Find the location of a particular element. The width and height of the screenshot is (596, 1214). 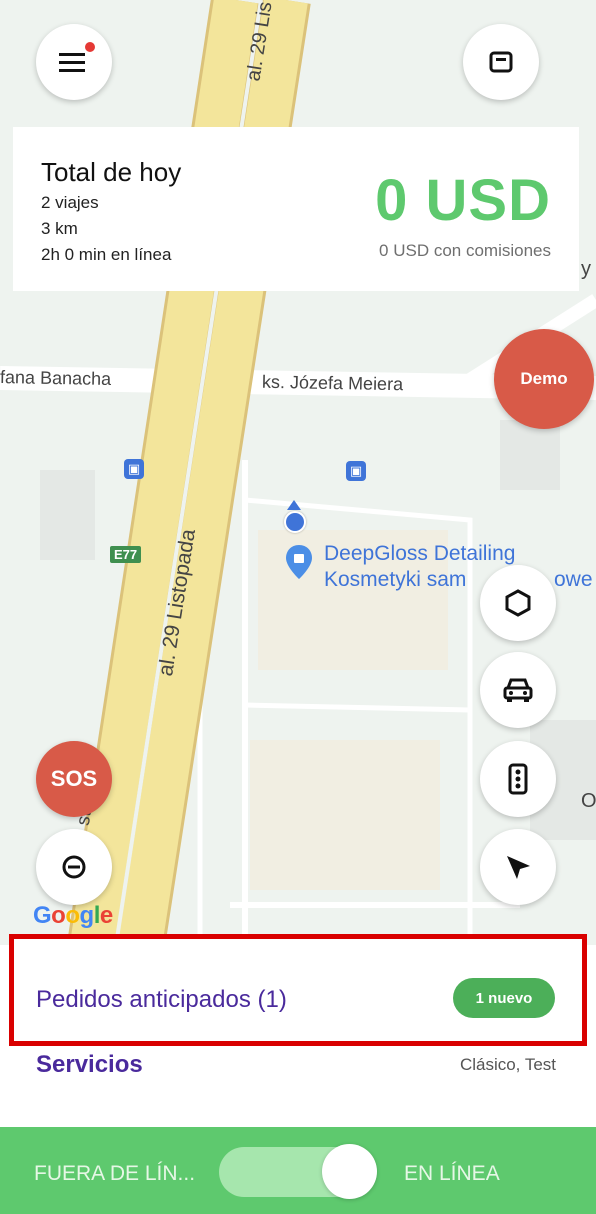

services-label: Servicios is located at coordinates (89, 1065).